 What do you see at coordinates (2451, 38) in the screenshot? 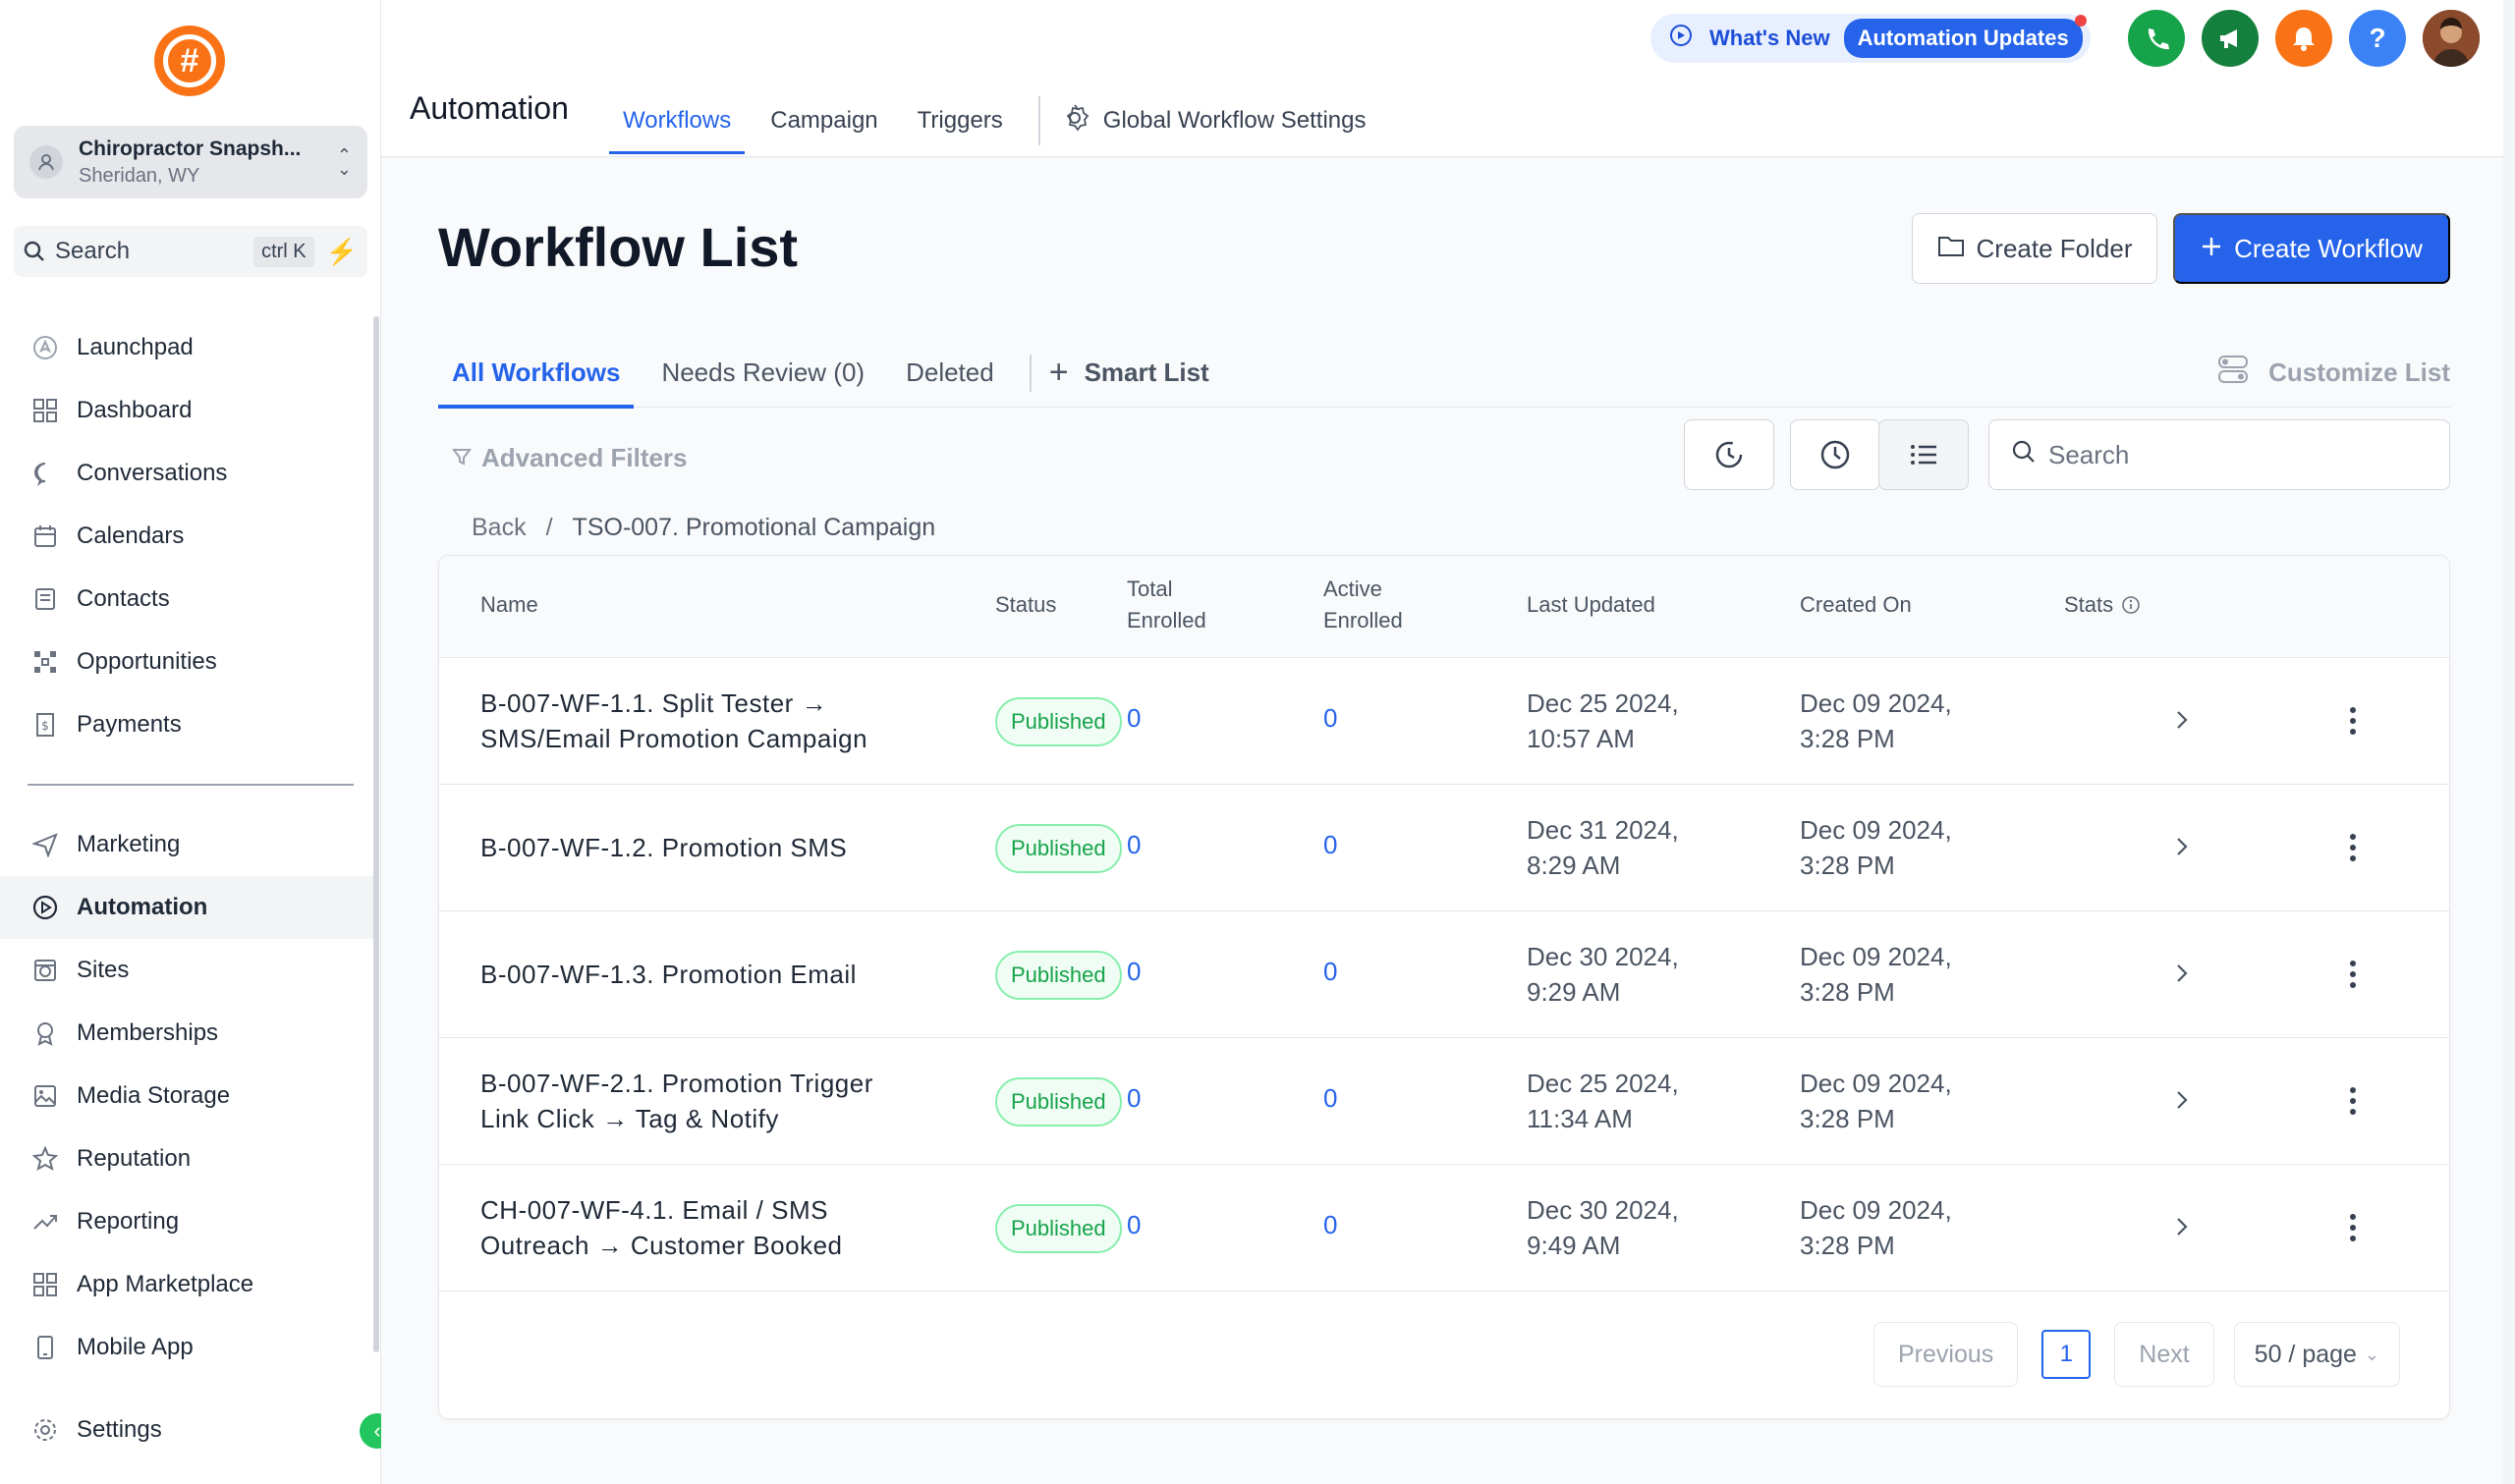
I see `user-avatar` at bounding box center [2451, 38].